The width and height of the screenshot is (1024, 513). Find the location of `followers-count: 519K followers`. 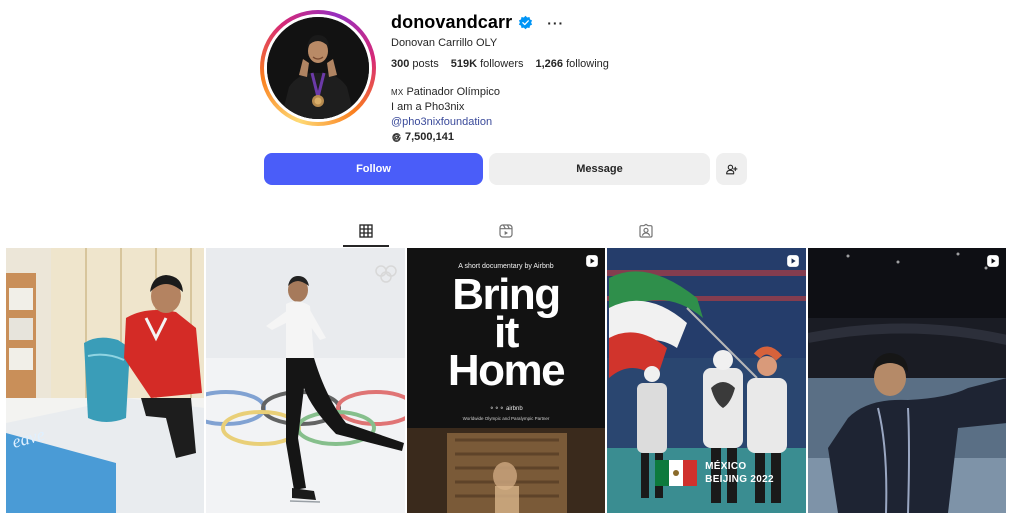

followers-count: 519K followers is located at coordinates (487, 64).